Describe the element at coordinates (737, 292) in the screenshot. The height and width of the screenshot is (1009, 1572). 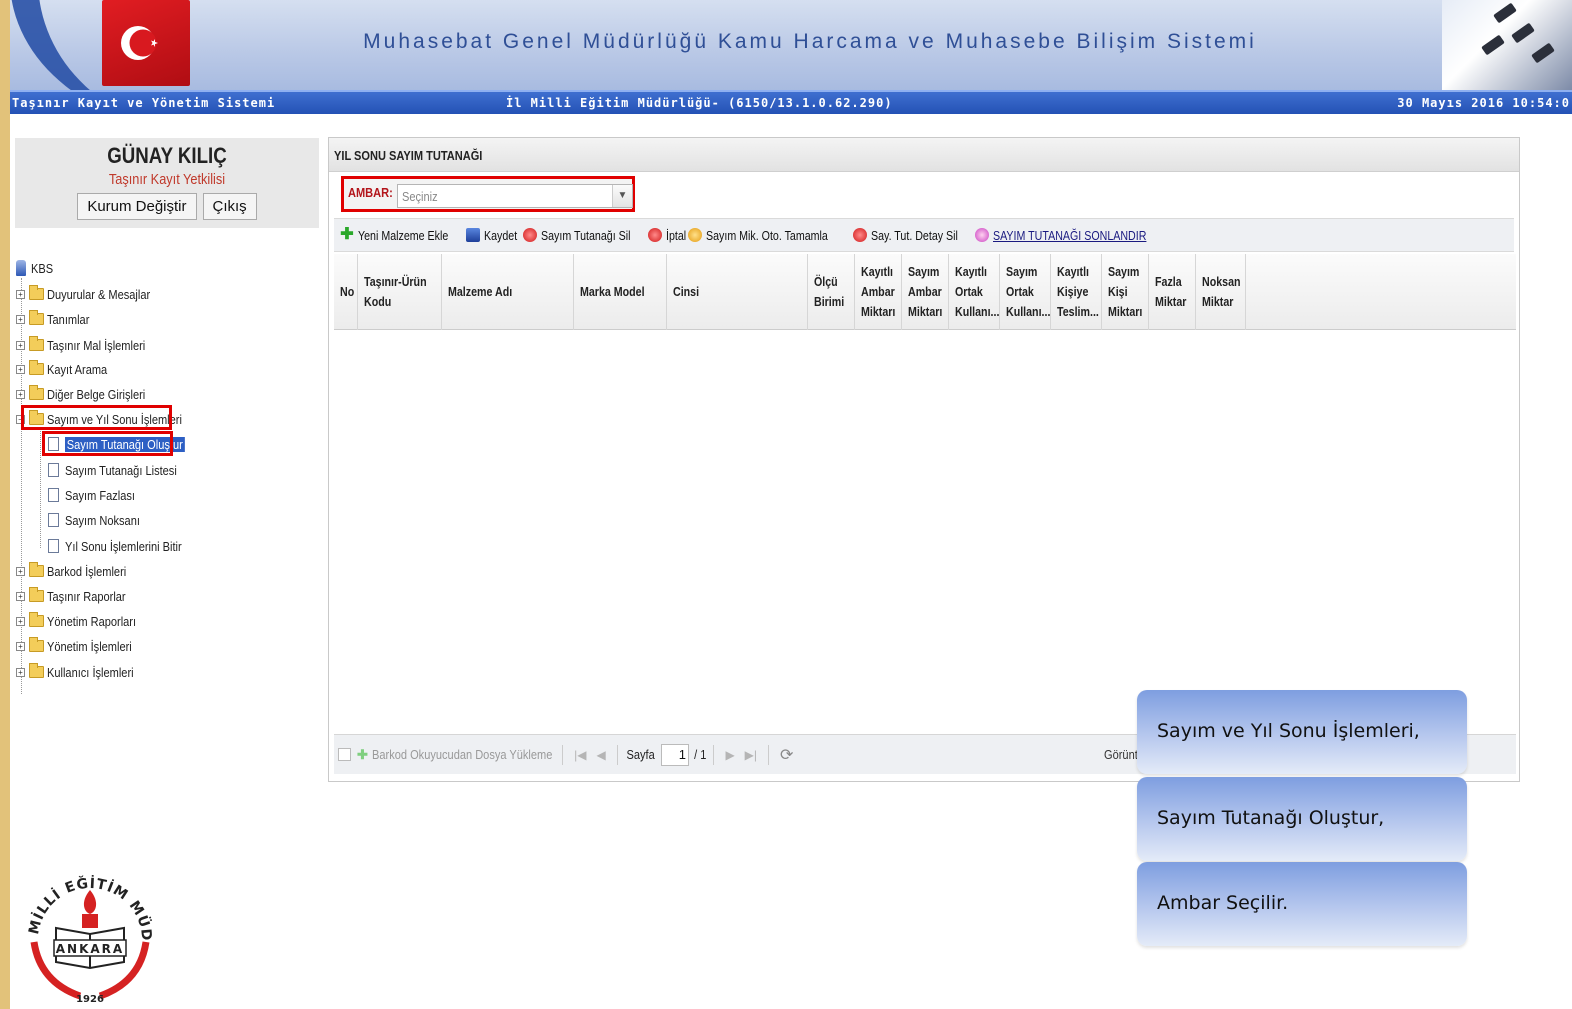
I see `column-header: Cinsi` at that location.